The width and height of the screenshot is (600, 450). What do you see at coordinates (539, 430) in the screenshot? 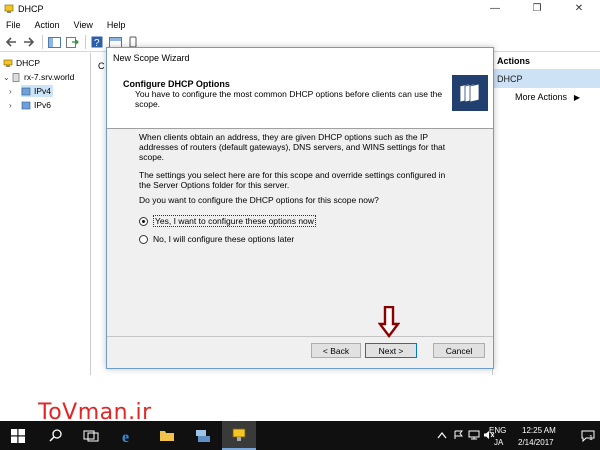
I see `clock-time: 12:25 AM` at bounding box center [539, 430].